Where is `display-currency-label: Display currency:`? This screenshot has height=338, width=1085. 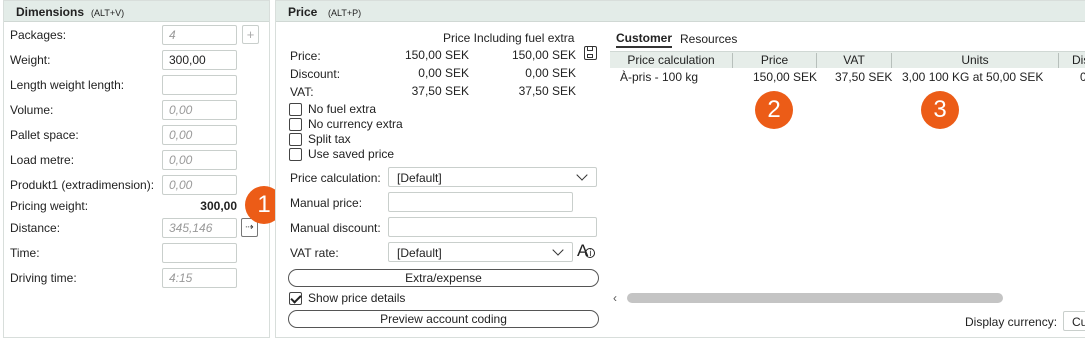
display-currency-label: Display currency: is located at coordinates (1011, 322).